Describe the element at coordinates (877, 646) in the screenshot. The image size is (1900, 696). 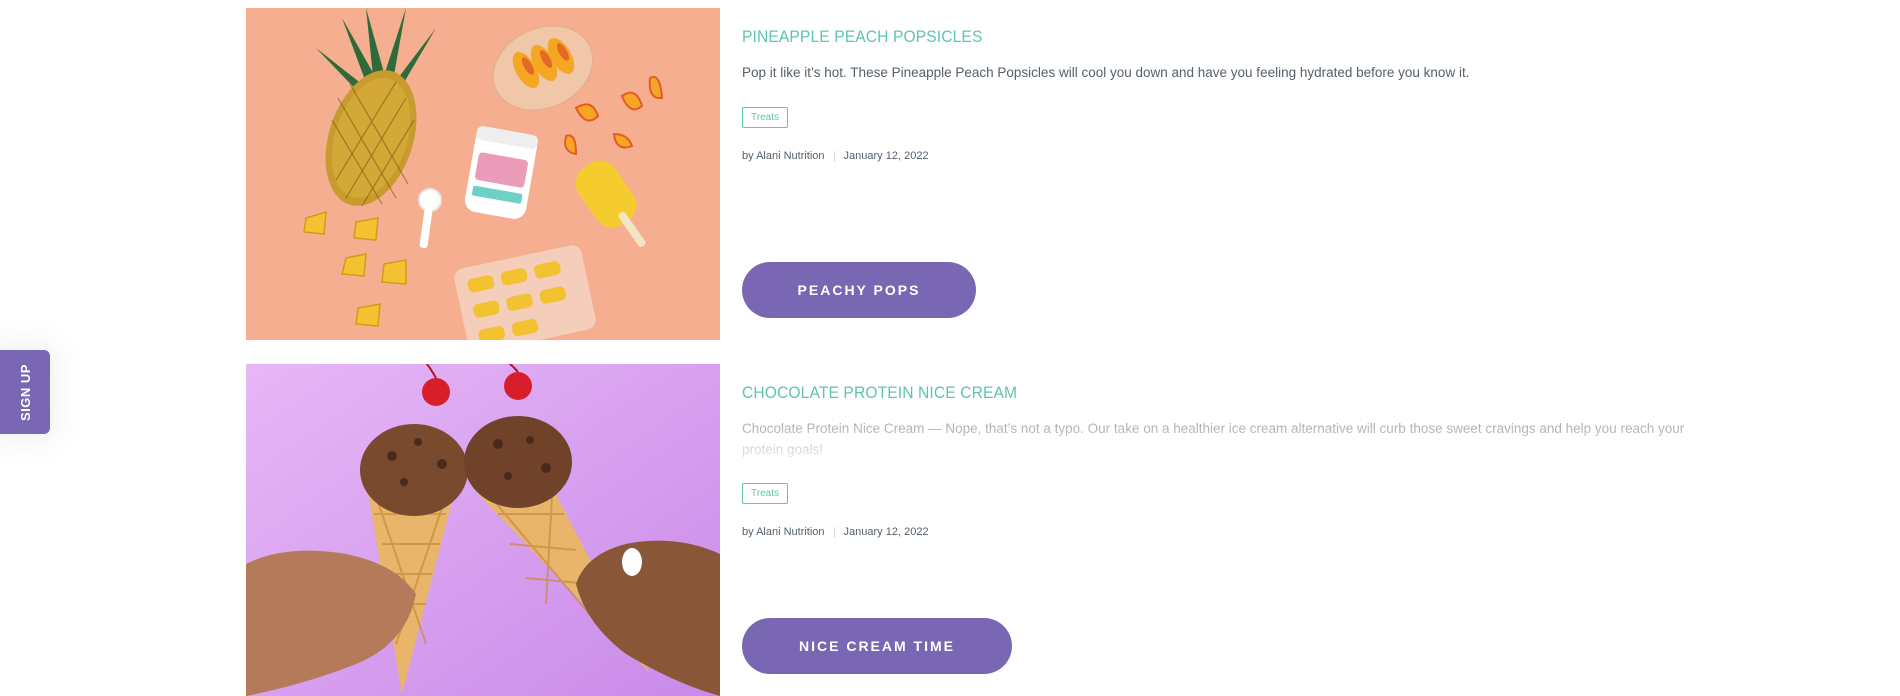
I see `read-post-button: NICE CREAM TIME` at that location.